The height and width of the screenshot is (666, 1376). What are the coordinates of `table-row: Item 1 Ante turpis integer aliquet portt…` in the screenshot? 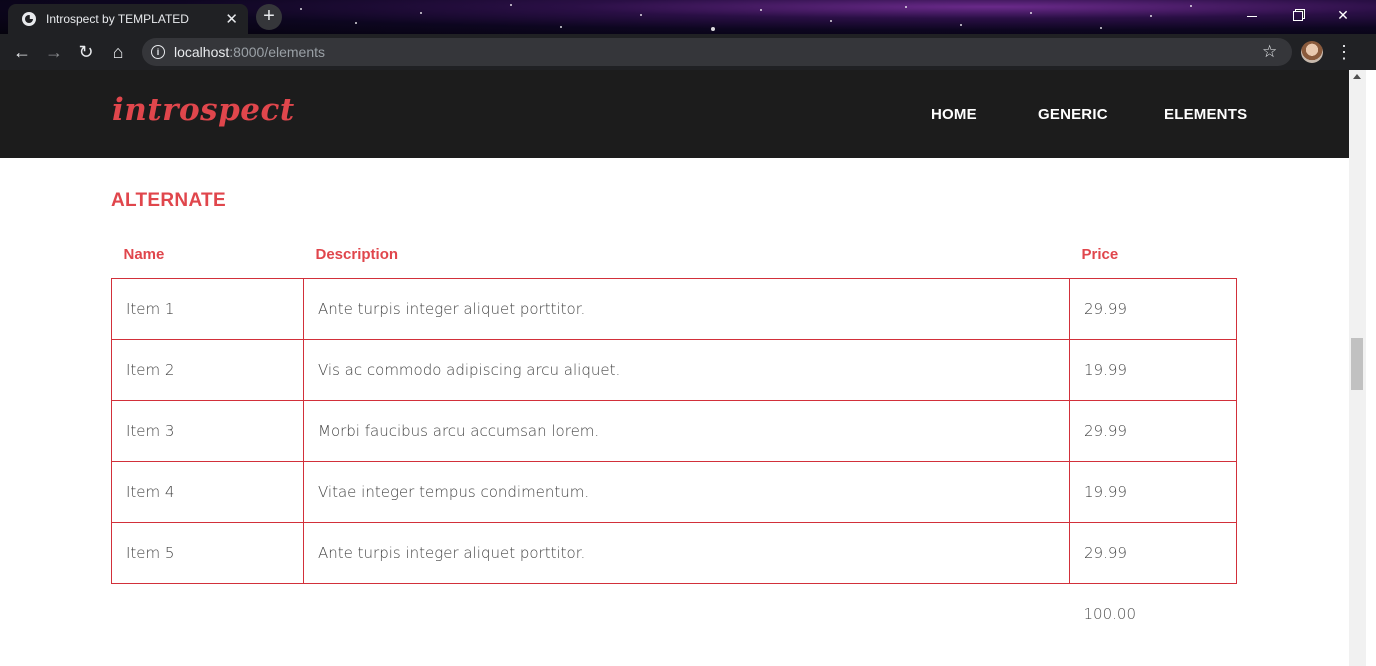 It's located at (674, 309).